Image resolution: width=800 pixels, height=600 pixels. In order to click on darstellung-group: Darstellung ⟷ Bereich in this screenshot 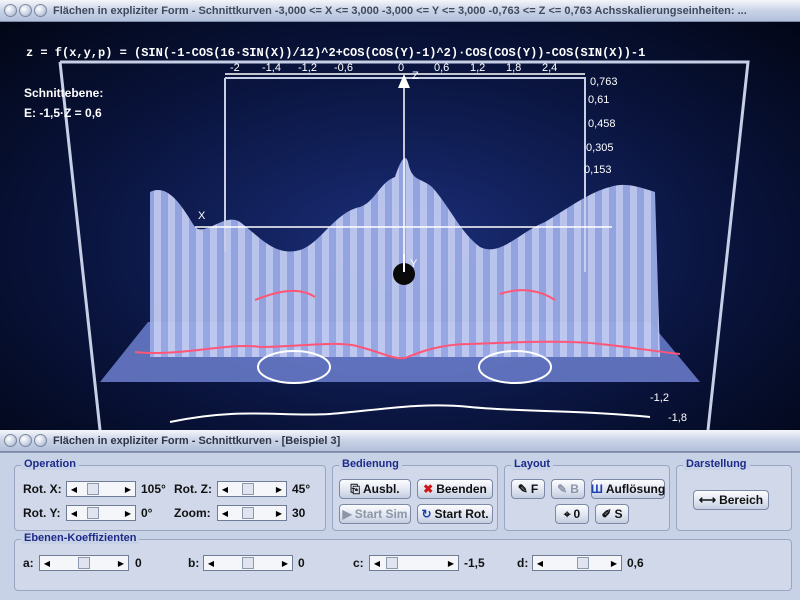, I will do `click(734, 494)`.